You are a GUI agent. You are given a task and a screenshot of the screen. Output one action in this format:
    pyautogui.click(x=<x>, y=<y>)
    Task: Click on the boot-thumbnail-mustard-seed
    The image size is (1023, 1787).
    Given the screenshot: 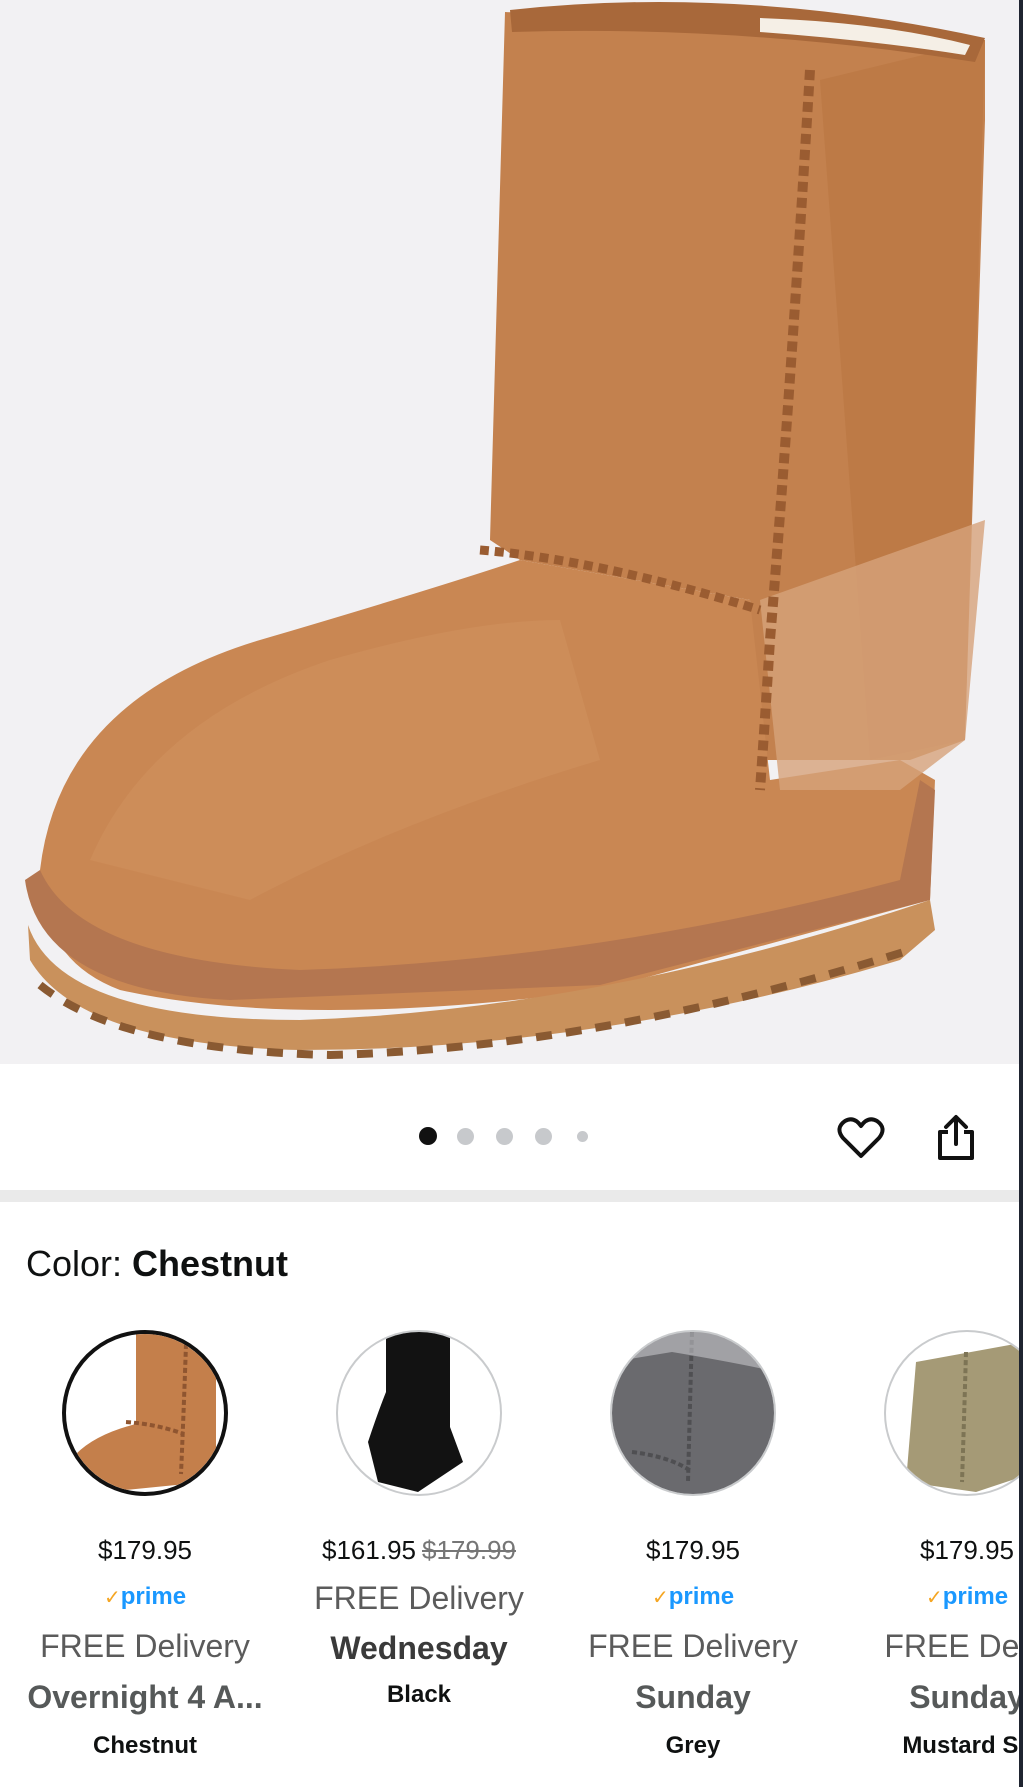 What is the action you would take?
    pyautogui.click(x=962, y=1417)
    